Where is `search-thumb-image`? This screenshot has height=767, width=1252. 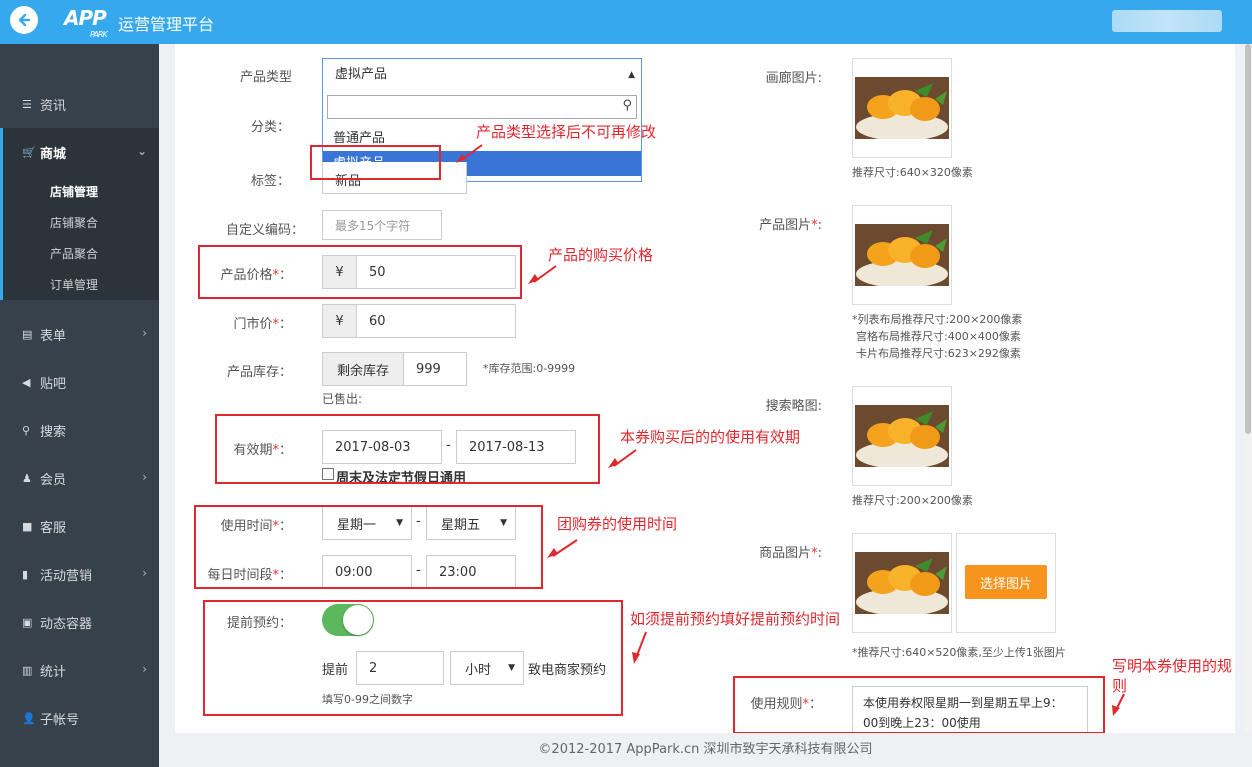
search-thumb-image is located at coordinates (902, 436).